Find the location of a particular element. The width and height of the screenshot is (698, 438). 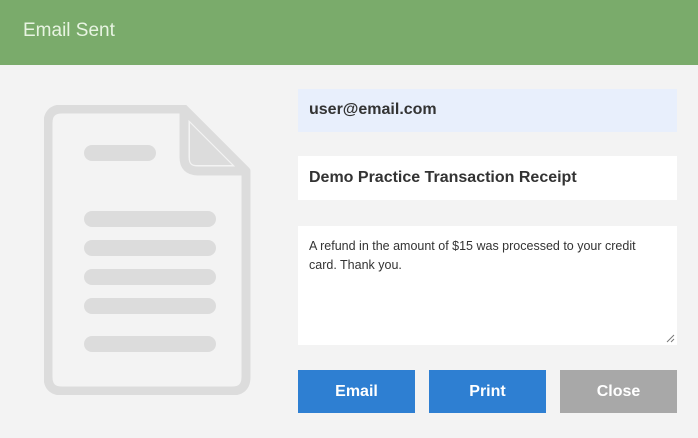

close-button: Close is located at coordinates (618, 391).